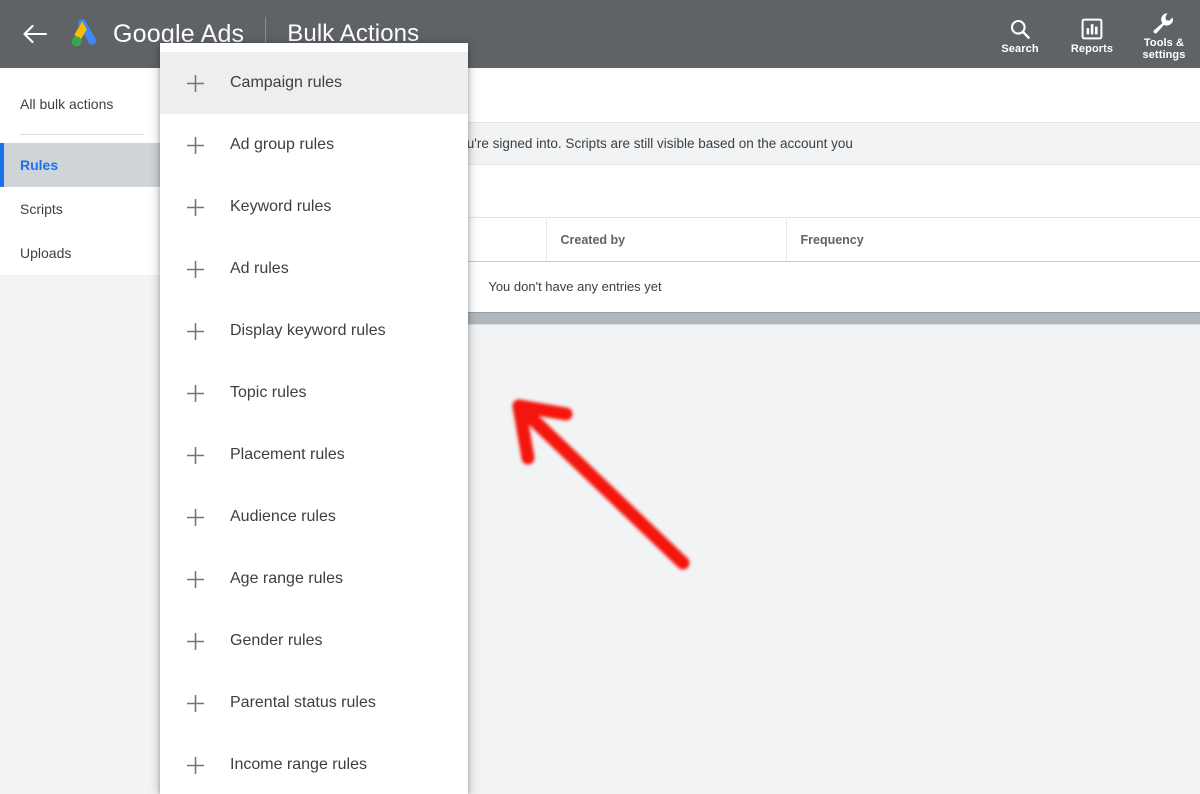  What do you see at coordinates (1020, 48) in the screenshot?
I see `search-button-label: Search` at bounding box center [1020, 48].